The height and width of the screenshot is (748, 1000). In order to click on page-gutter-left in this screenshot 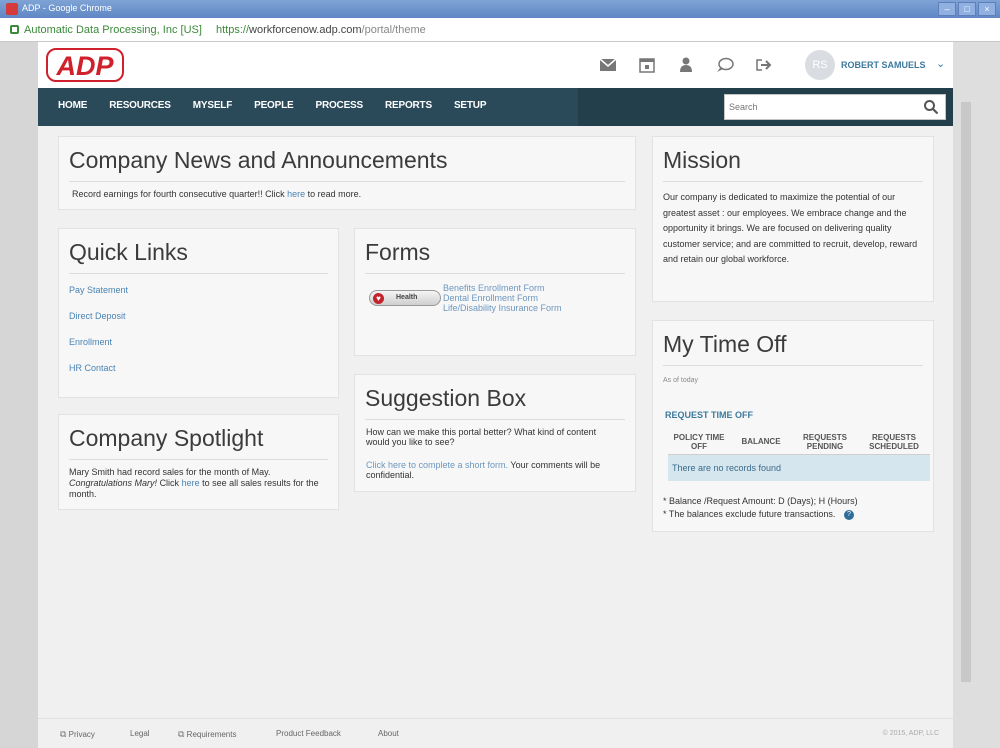, I will do `click(19, 395)`.